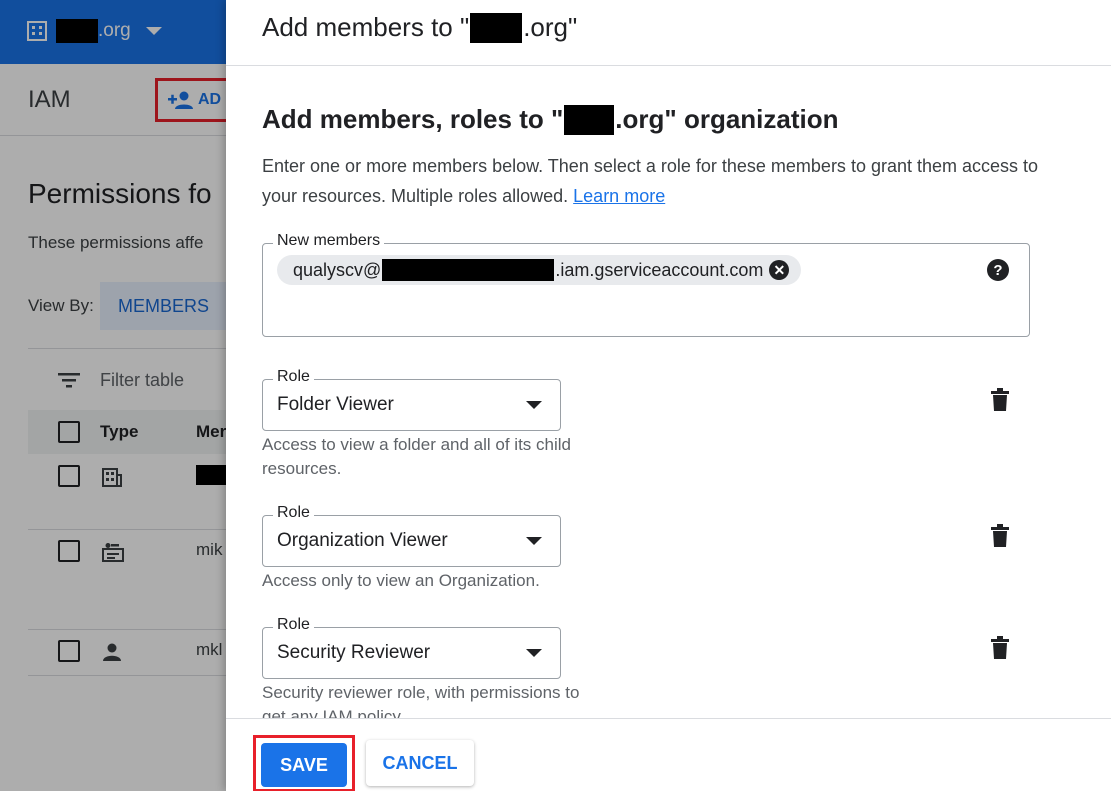 The height and width of the screenshot is (791, 1111). Describe the element at coordinates (659, 269) in the screenshot. I see `member-chip-suffix: .iam.gserviceaccount.com` at that location.